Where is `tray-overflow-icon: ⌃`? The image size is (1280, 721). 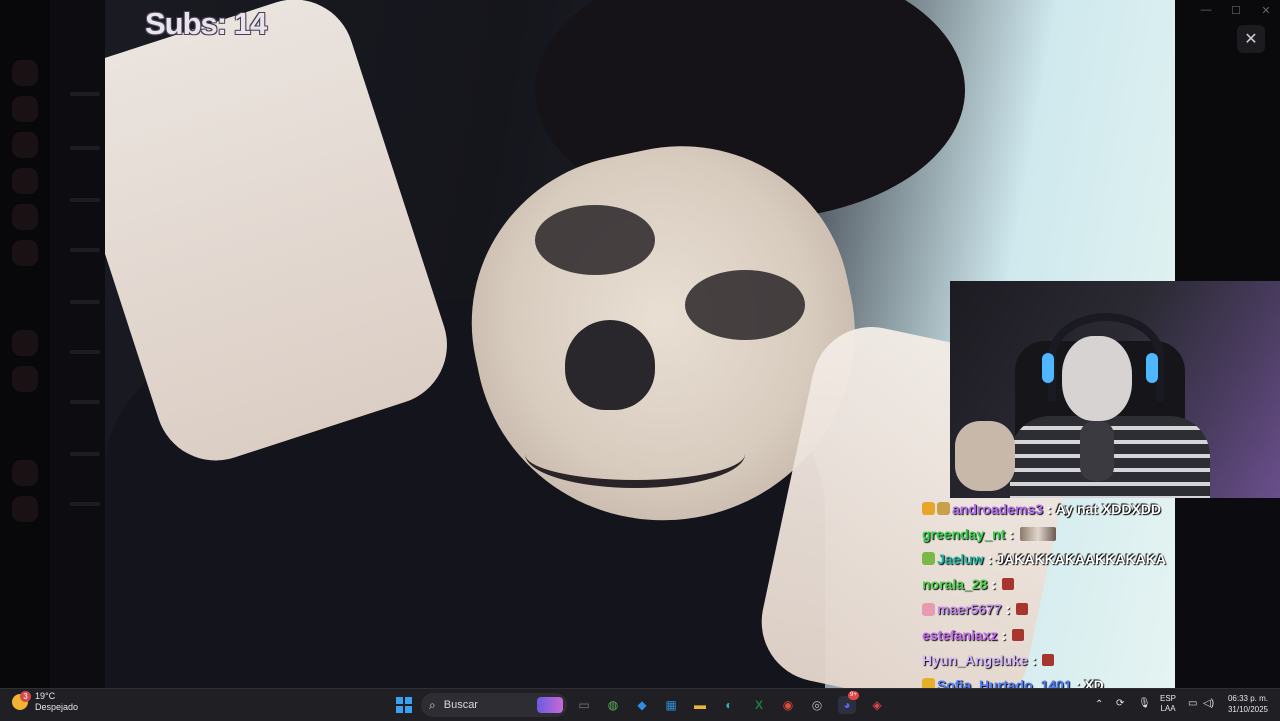 tray-overflow-icon: ⌃ is located at coordinates (1099, 704).